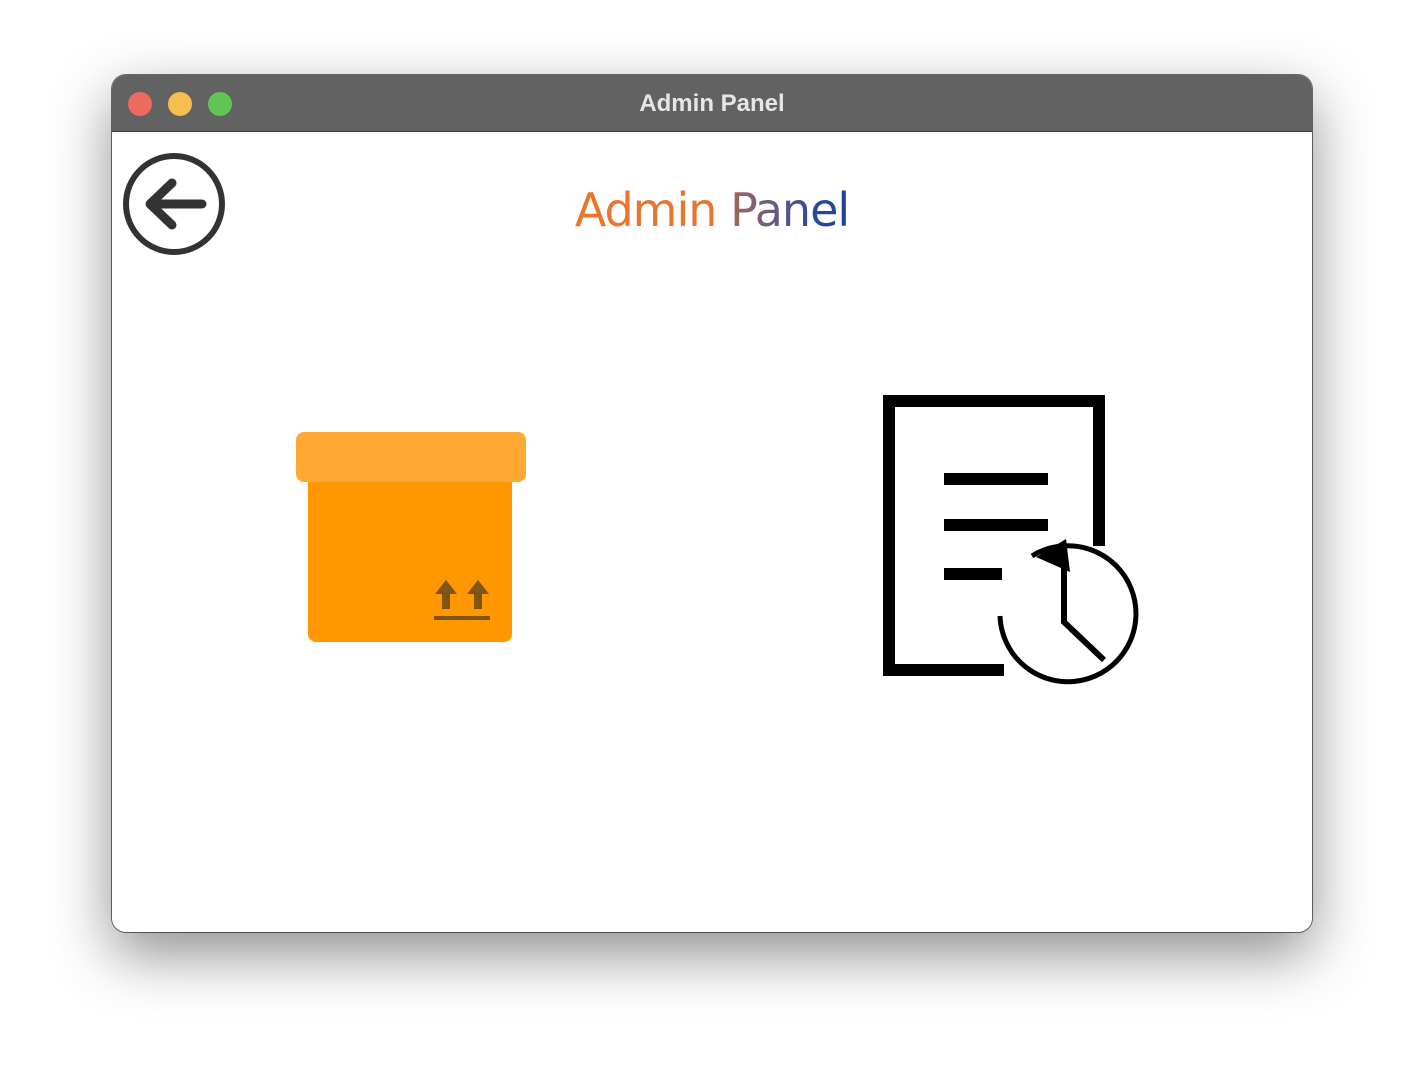  I want to click on title-bar: Admin Panel, so click(712, 103).